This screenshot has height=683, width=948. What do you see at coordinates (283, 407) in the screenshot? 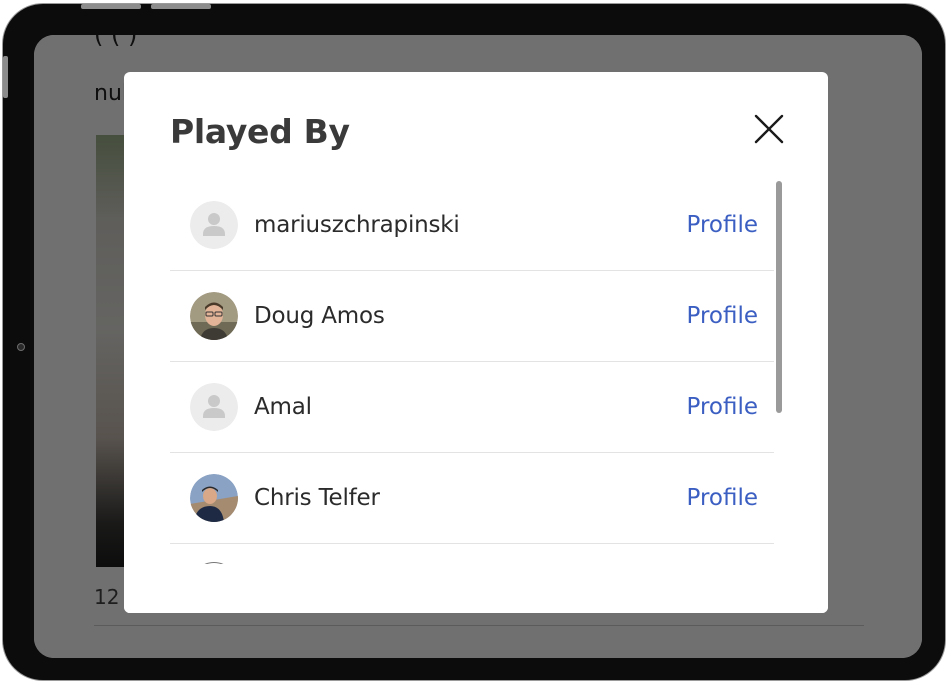
I see `player-name: Amal` at bounding box center [283, 407].